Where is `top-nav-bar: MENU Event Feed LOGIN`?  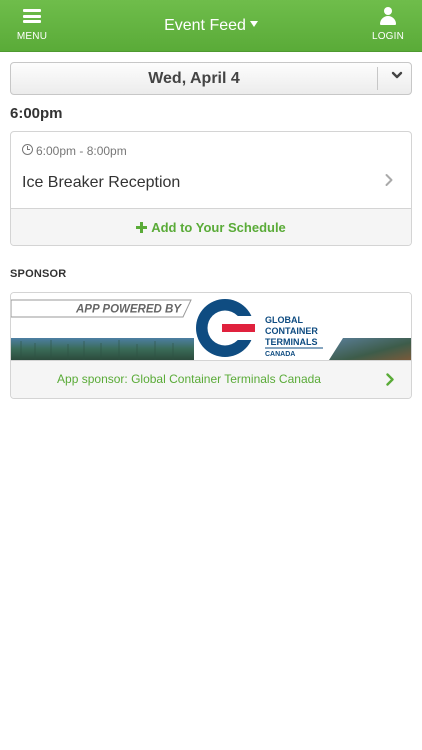
top-nav-bar: MENU Event Feed LOGIN is located at coordinates (211, 26).